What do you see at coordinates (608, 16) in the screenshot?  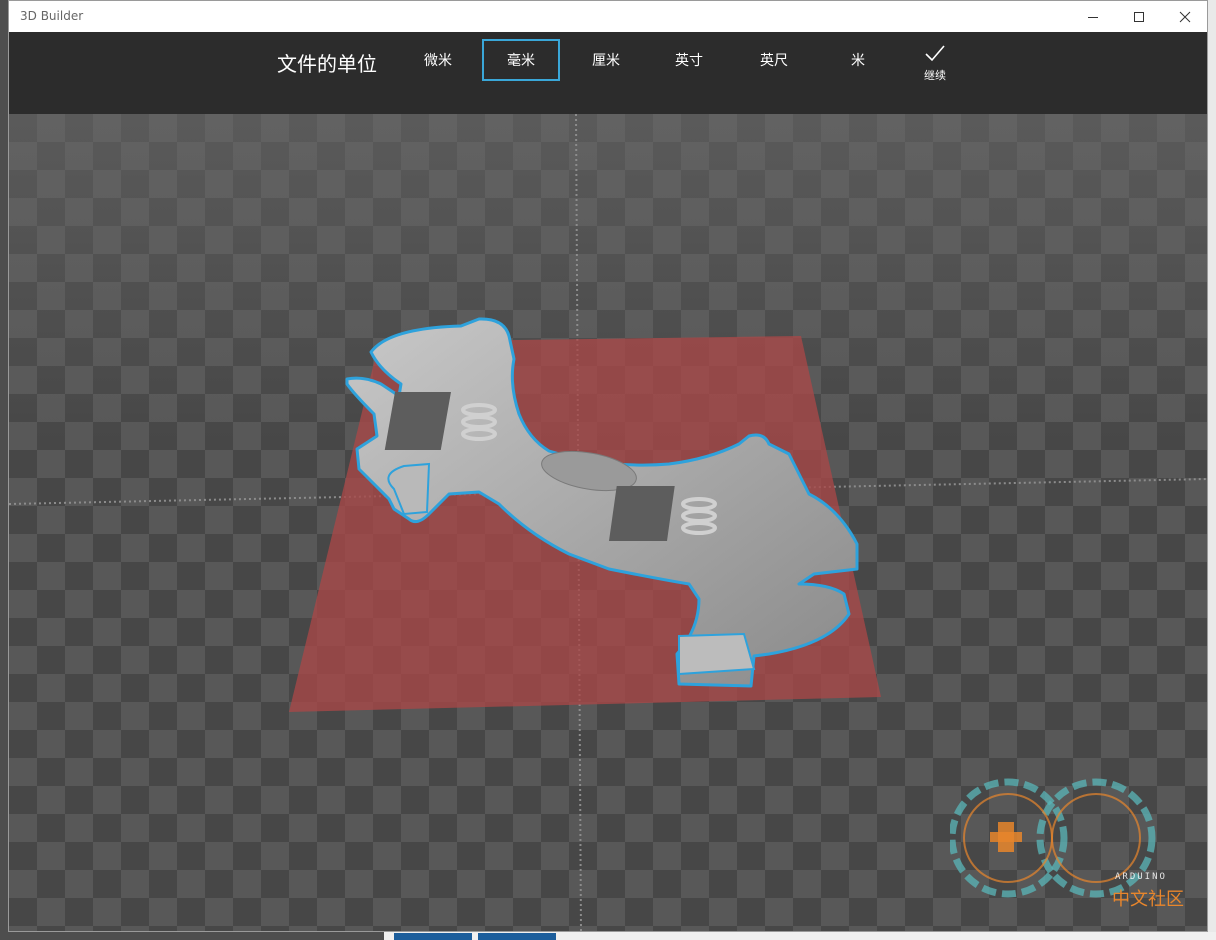 I see `title-bar: 3D Builder` at bounding box center [608, 16].